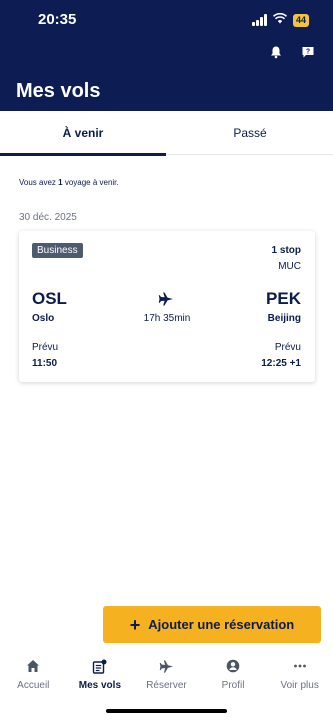  I want to click on signal-icon, so click(259, 20).